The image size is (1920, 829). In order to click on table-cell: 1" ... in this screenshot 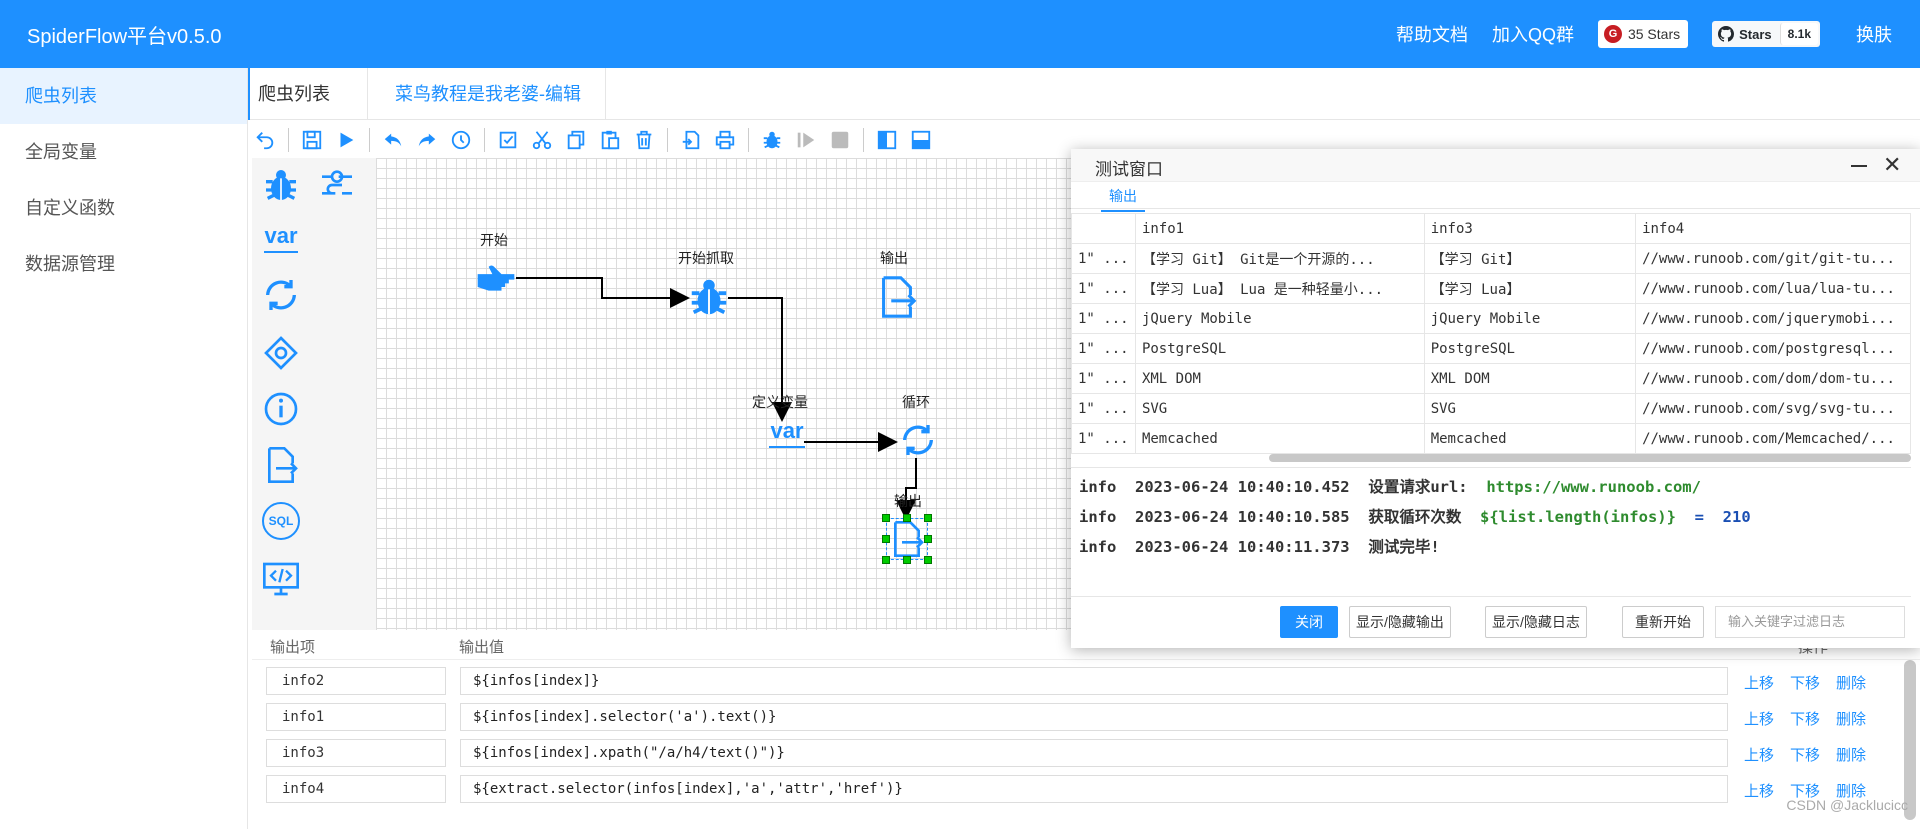, I will do `click(1103, 408)`.